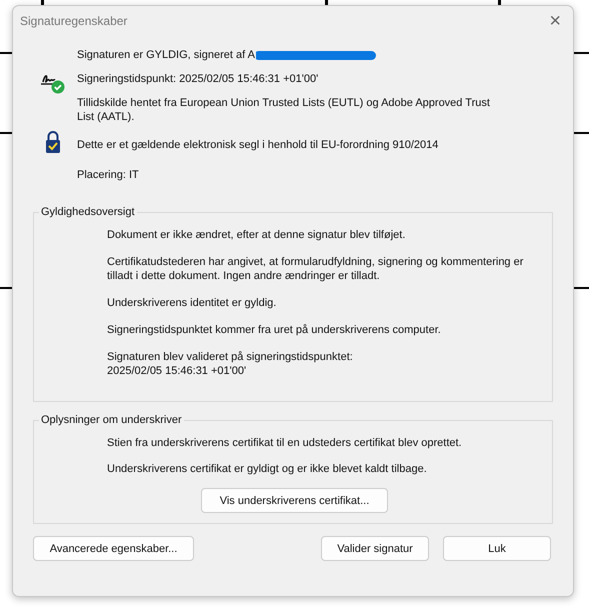 This screenshot has width=589, height=609. Describe the element at coordinates (88, 212) in the screenshot. I see `group-title: Gyldighedsoversigt` at that location.